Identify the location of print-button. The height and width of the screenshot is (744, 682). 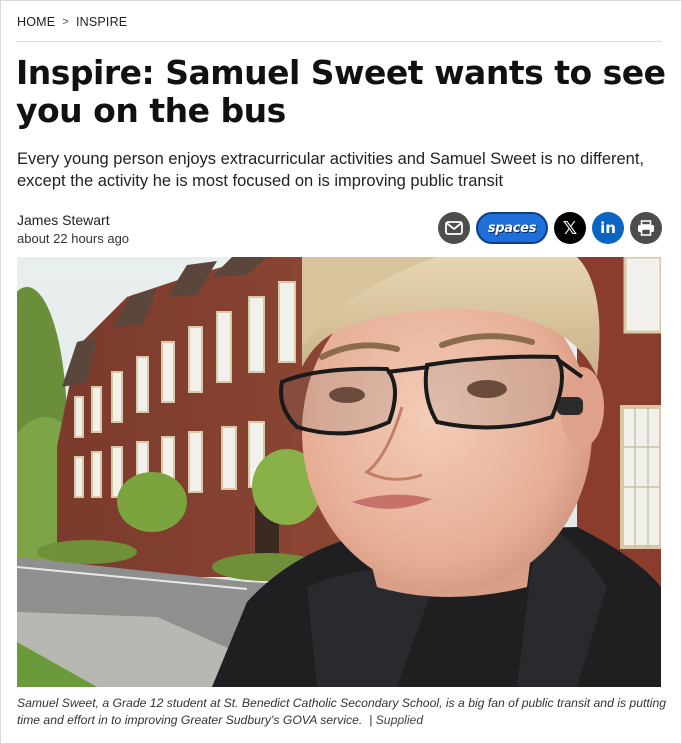
(646, 228).